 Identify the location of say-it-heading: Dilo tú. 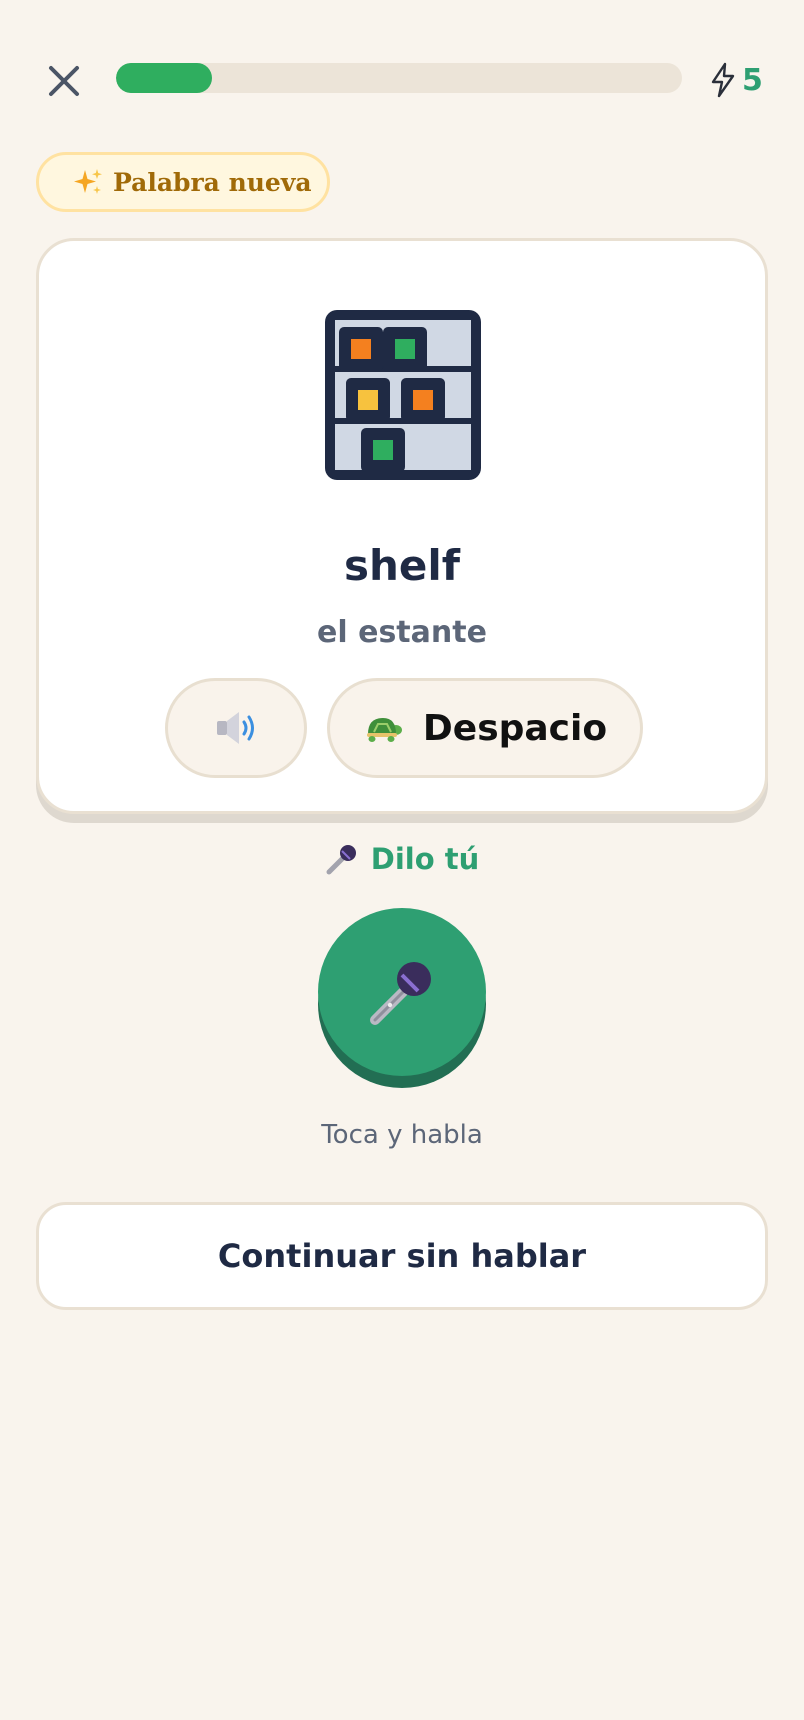
(402, 859).